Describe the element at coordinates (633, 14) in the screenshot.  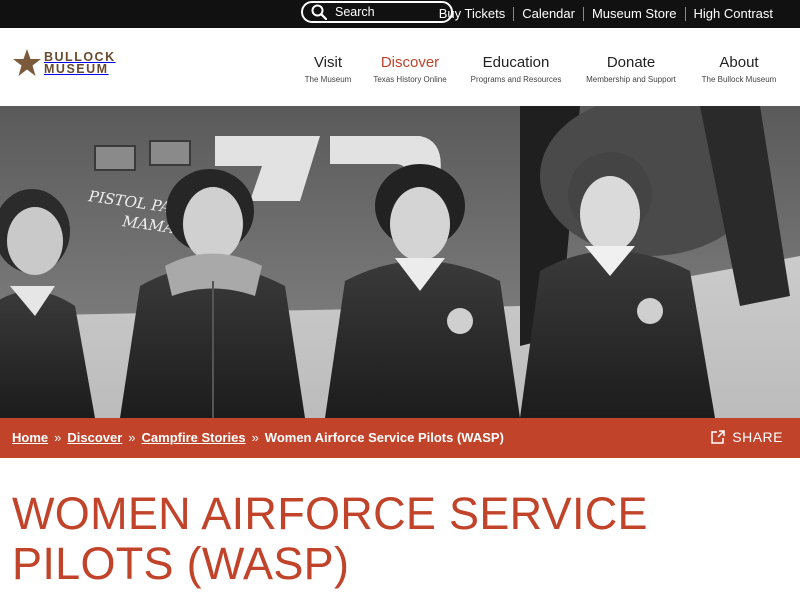
I see `museum-store-link: Museum Store` at that location.